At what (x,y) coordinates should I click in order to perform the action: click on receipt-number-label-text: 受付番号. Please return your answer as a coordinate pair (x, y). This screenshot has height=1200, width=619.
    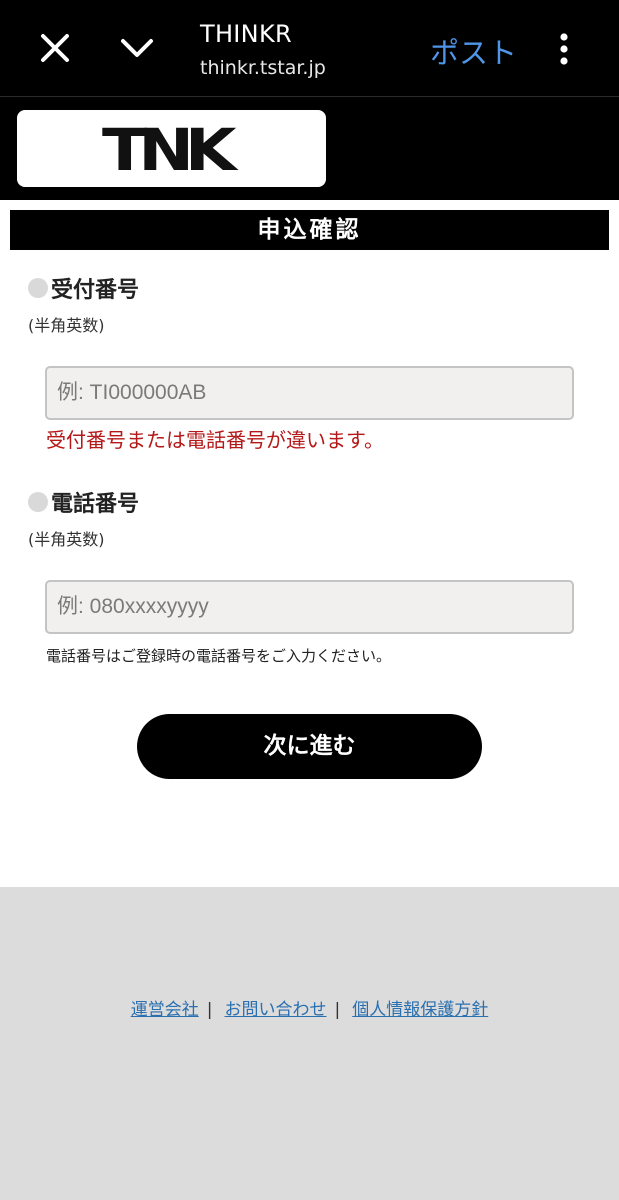
    Looking at the image, I should click on (95, 290).